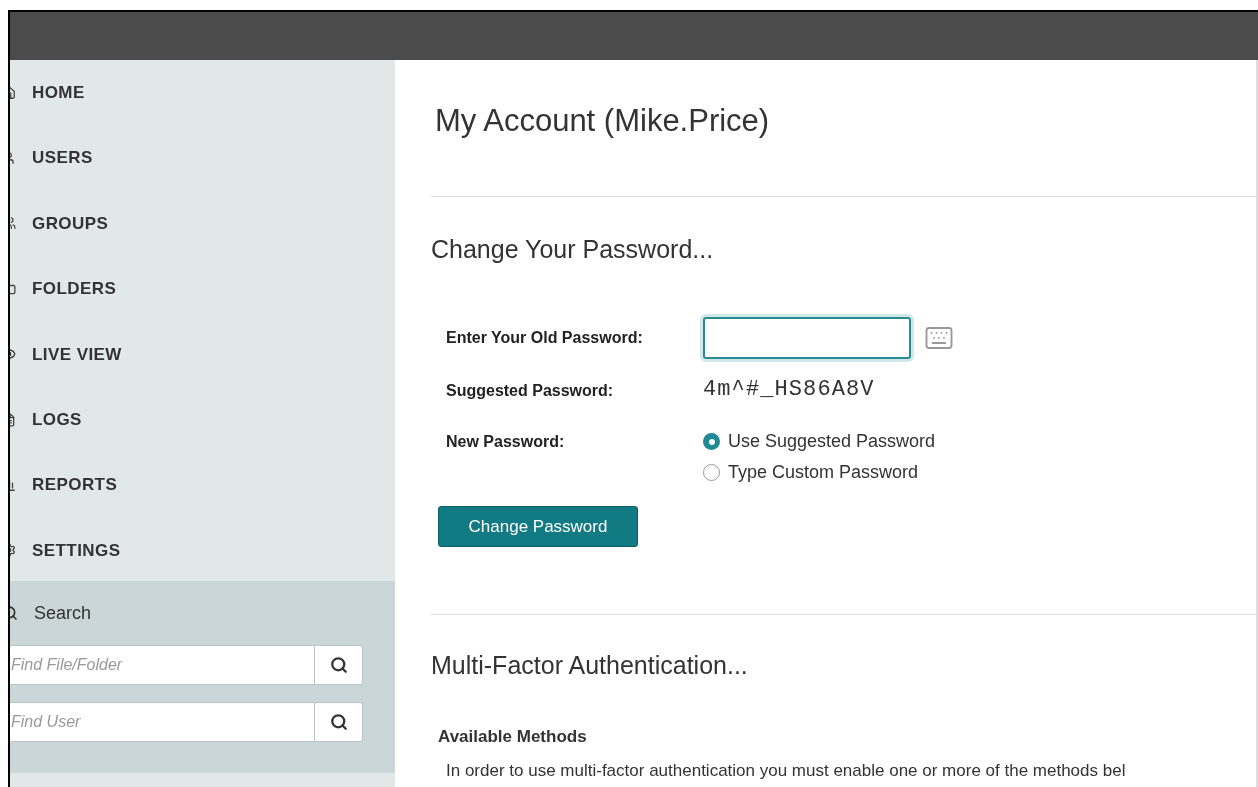 This screenshot has height=787, width=1258. I want to click on search-field: Find File/Folder, so click(162, 665).